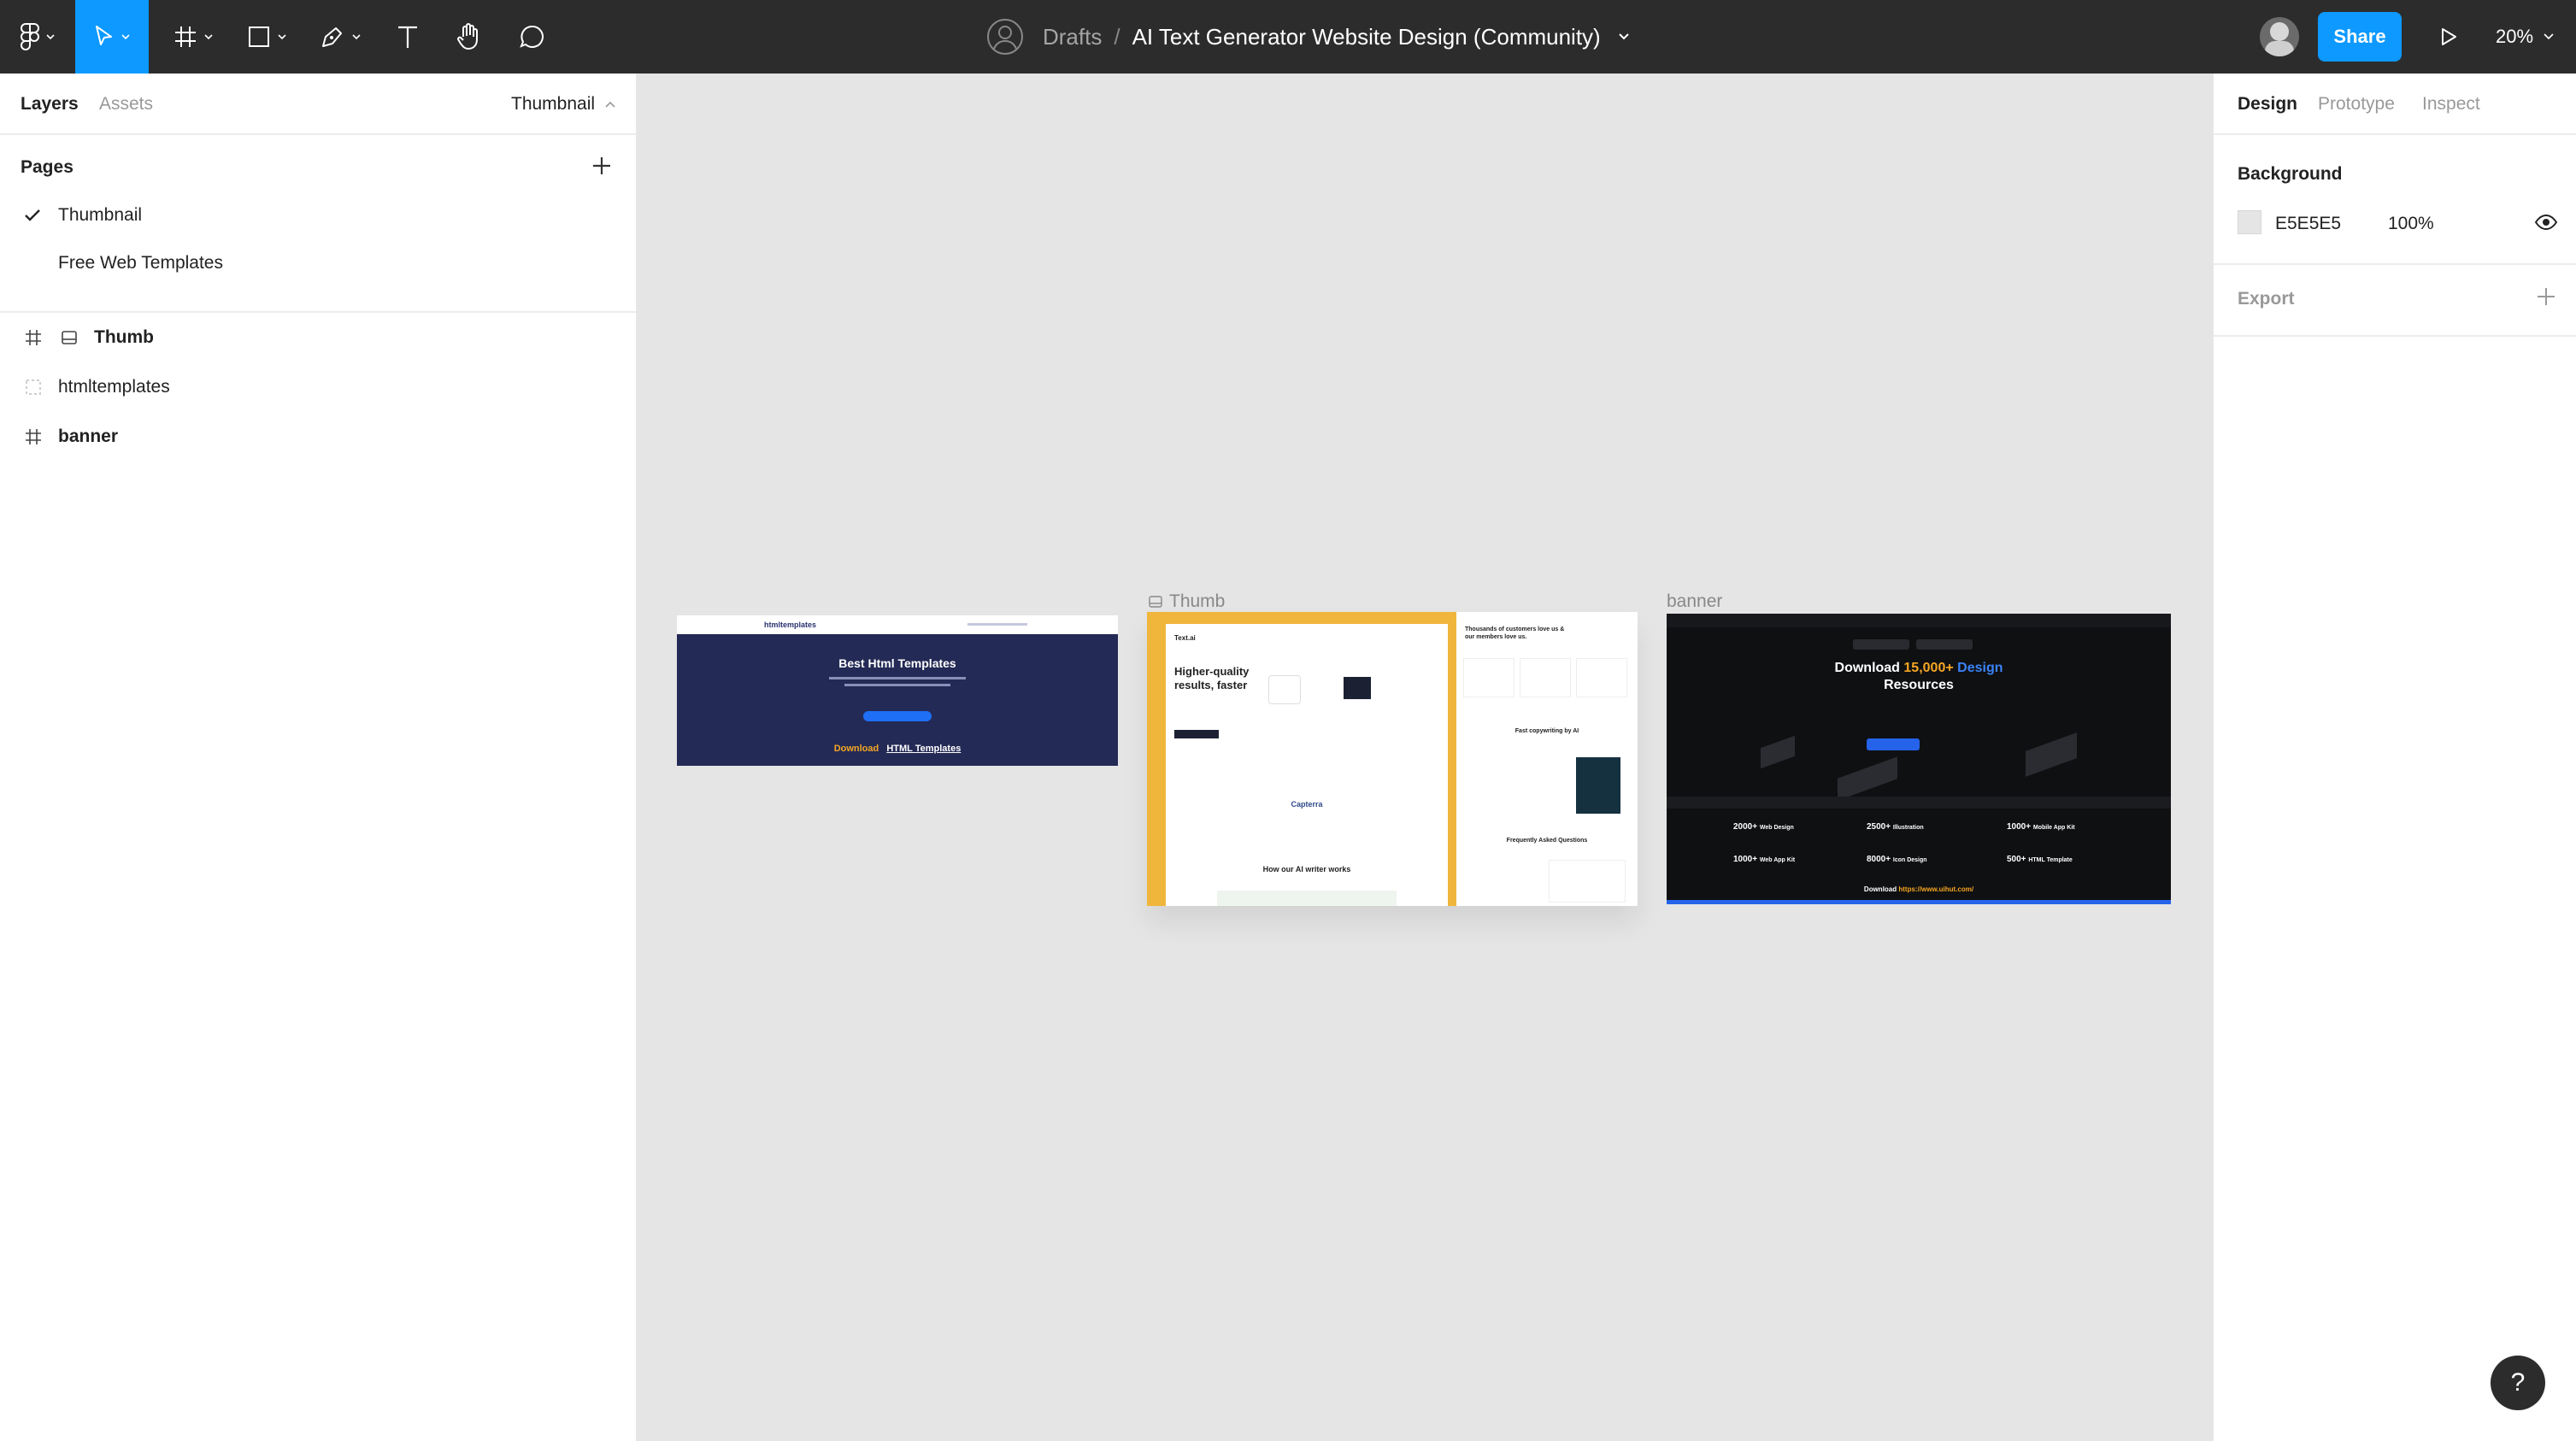  Describe the element at coordinates (2266, 299) in the screenshot. I see `export-title: Export` at that location.